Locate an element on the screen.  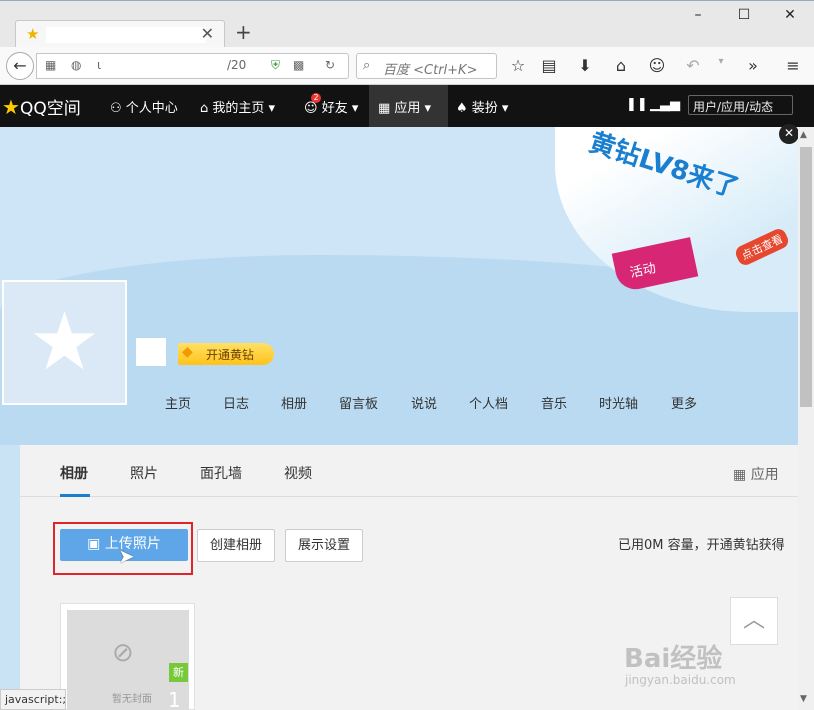
search-icon: ⌕ is located at coordinates (367, 65).